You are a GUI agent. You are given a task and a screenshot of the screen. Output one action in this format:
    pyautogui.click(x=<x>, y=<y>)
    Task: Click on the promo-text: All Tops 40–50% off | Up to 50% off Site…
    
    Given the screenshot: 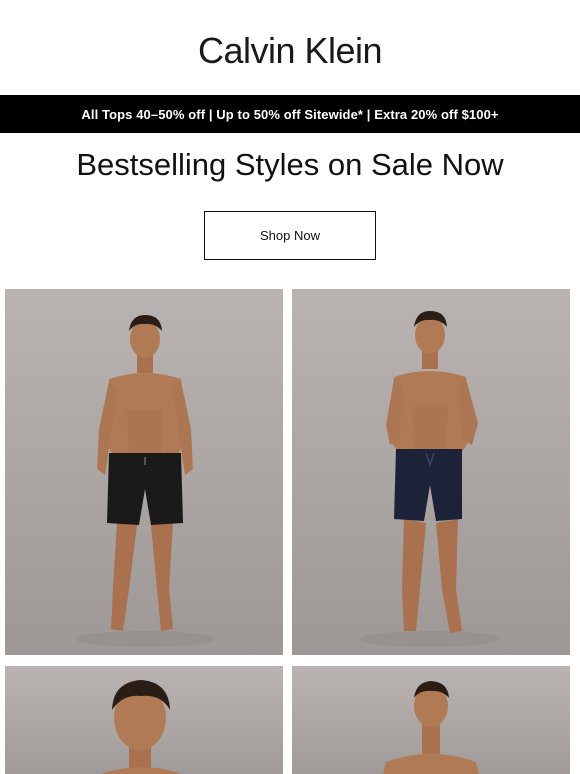 What is the action you would take?
    pyautogui.click(x=290, y=114)
    